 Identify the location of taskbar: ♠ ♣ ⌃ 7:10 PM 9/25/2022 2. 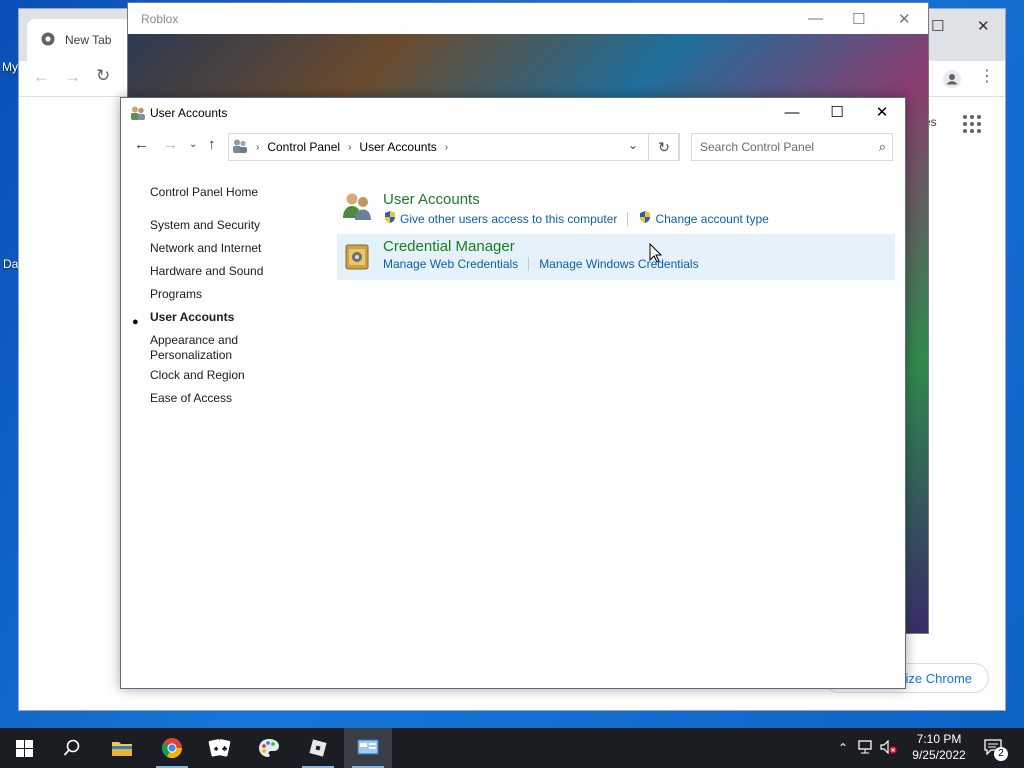
(512, 748).